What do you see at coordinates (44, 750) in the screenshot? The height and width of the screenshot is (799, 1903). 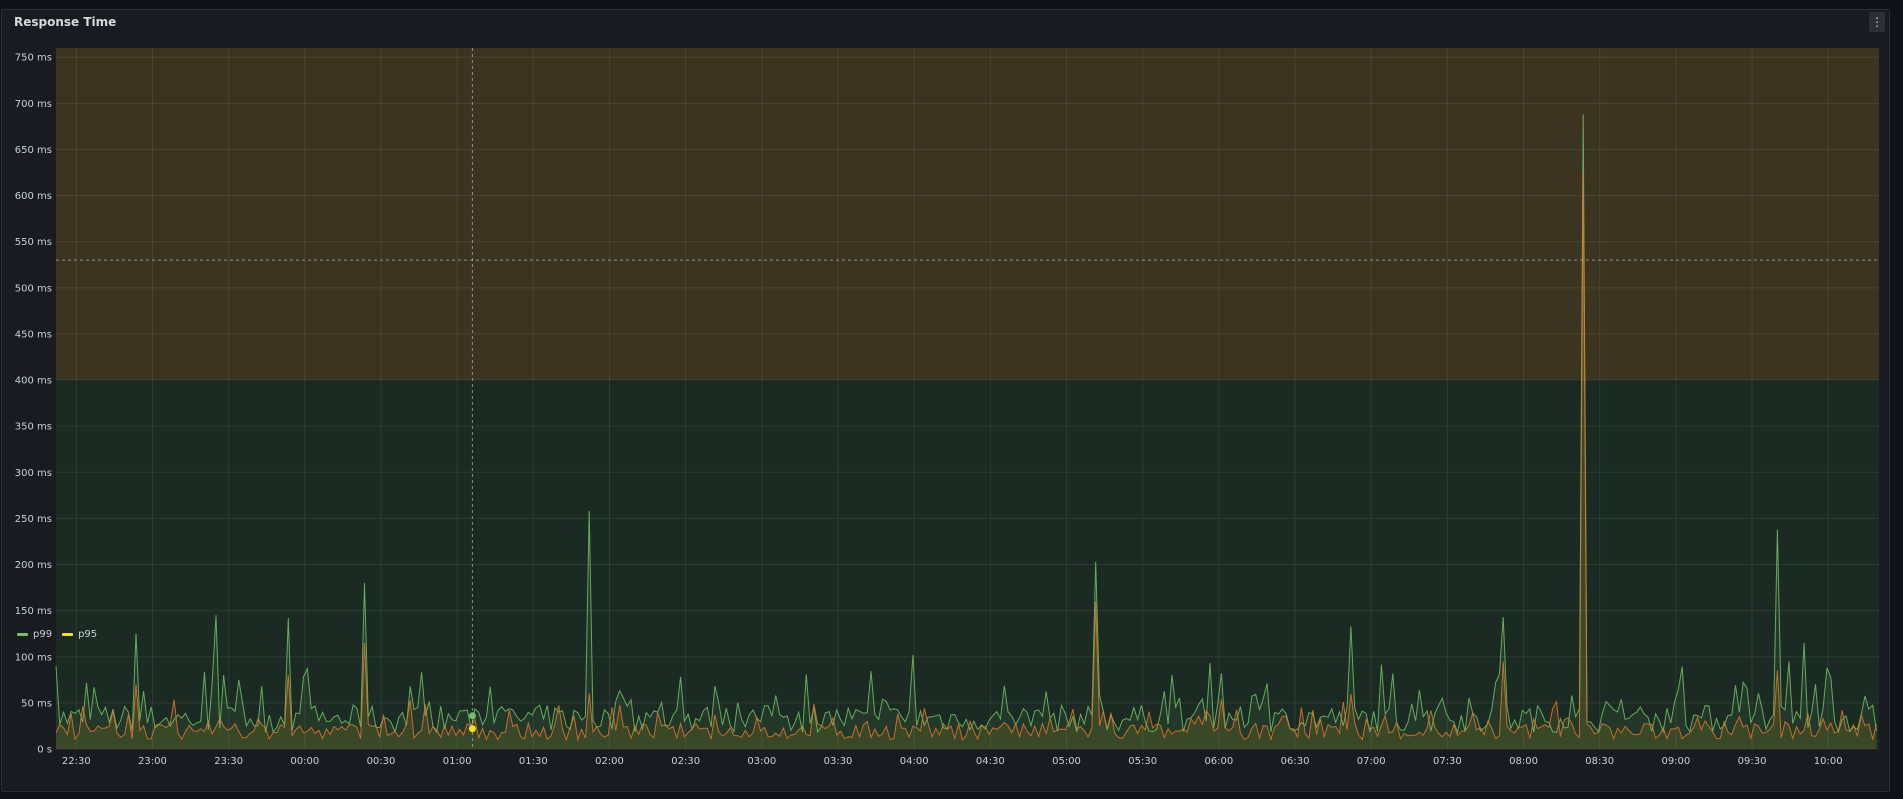 I see `y-tick-label: 0 s` at bounding box center [44, 750].